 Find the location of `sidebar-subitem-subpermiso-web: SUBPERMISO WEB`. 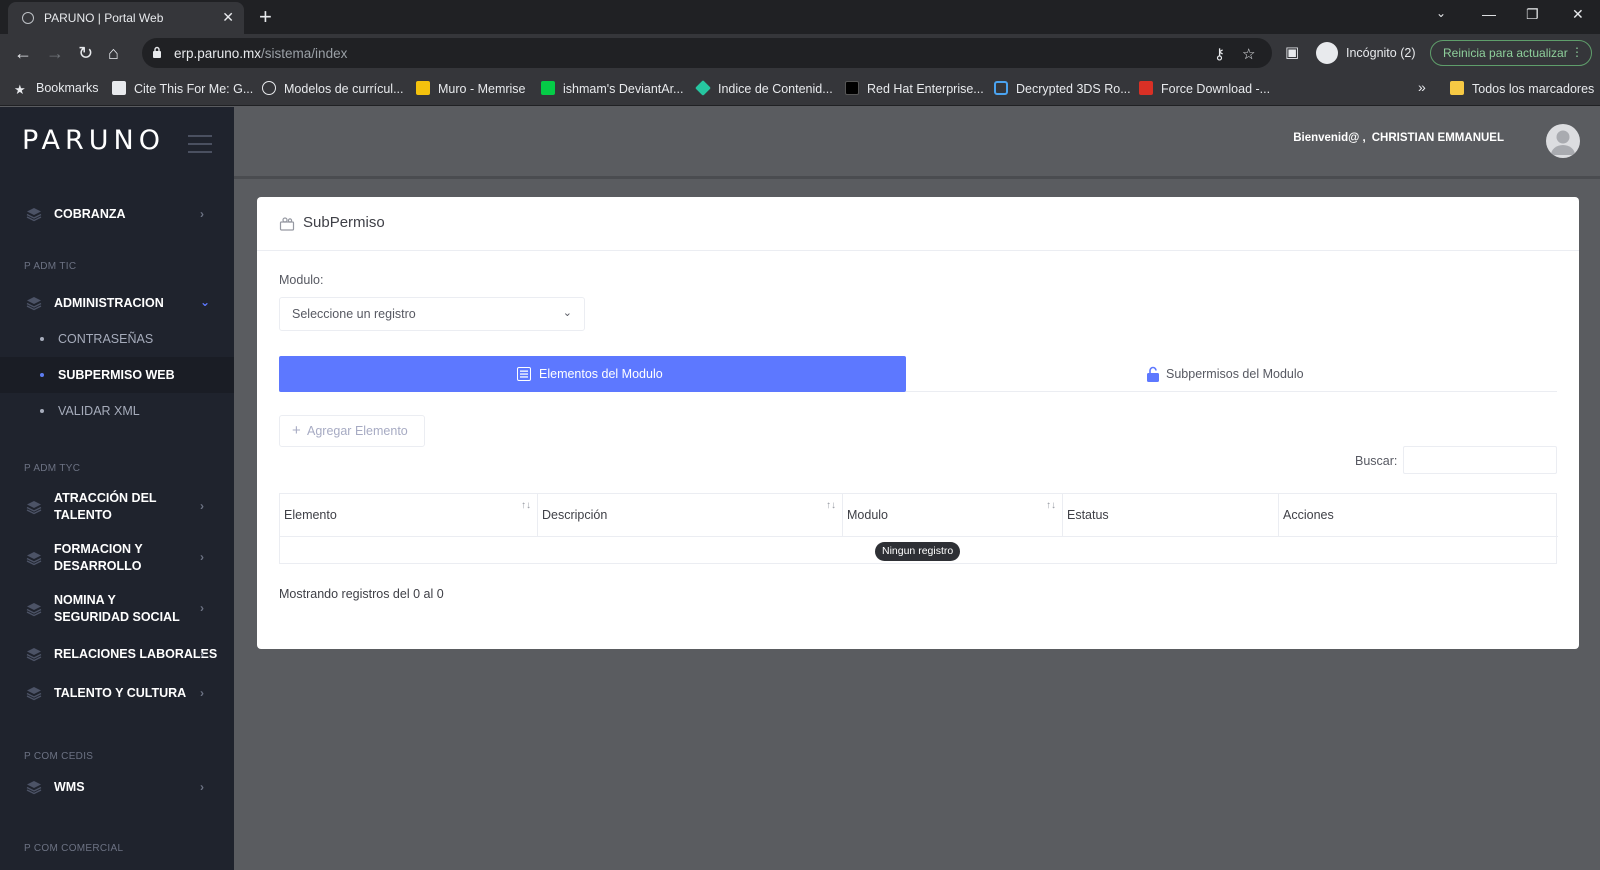

sidebar-subitem-subpermiso-web: SUBPERMISO WEB is located at coordinates (117, 375).